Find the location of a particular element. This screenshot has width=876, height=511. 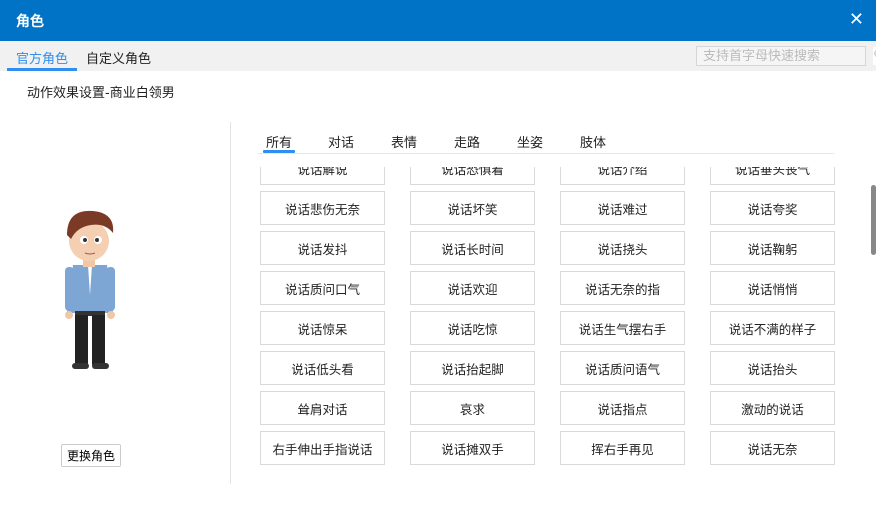

category-tab-all: 所有 is located at coordinates (279, 141).